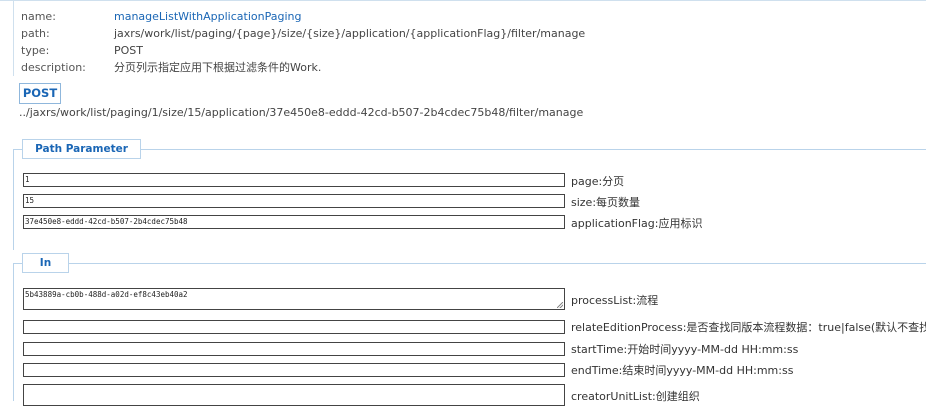 Image resolution: width=926 pixels, height=406 pixels. I want to click on process-list-label: processList:流程, so click(615, 300).